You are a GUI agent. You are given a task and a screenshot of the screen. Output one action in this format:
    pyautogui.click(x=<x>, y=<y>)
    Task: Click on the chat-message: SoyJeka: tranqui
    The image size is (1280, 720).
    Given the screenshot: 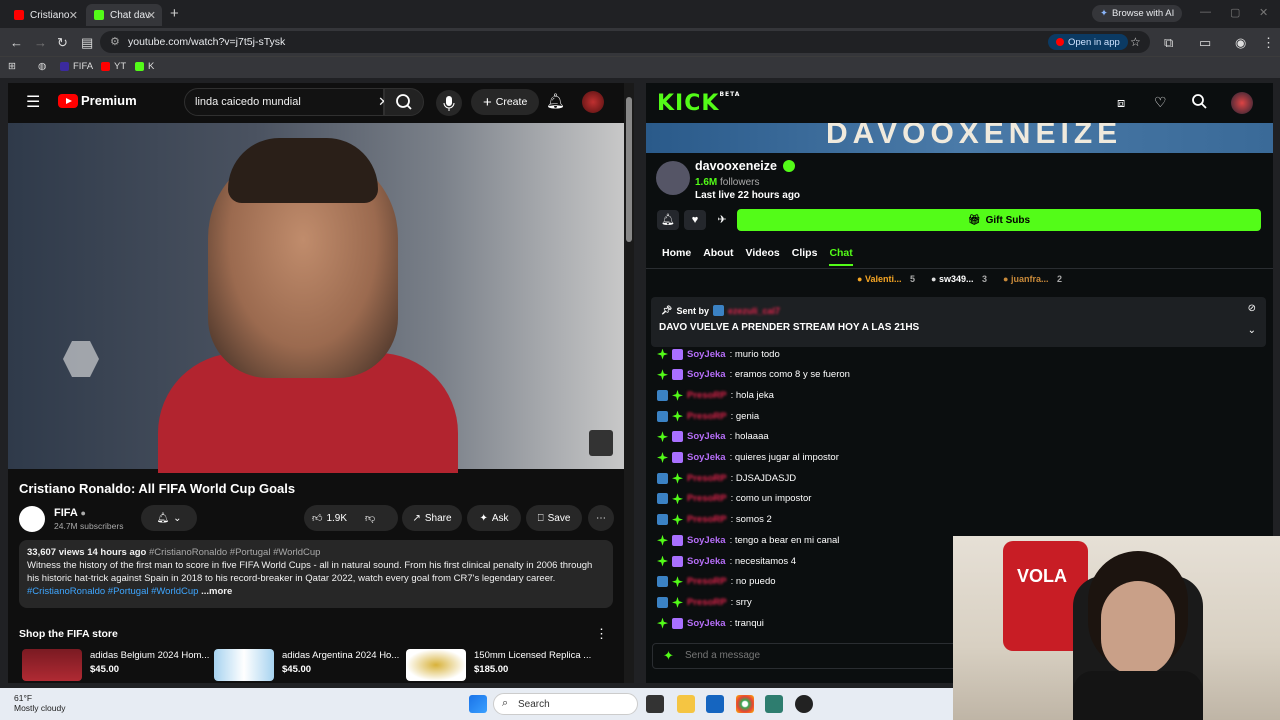 What is the action you would take?
    pyautogui.click(x=710, y=623)
    